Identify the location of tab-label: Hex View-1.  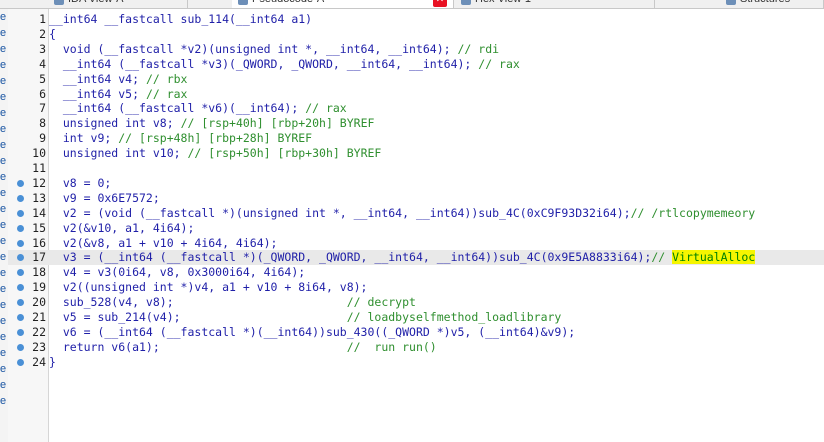
(503, 4).